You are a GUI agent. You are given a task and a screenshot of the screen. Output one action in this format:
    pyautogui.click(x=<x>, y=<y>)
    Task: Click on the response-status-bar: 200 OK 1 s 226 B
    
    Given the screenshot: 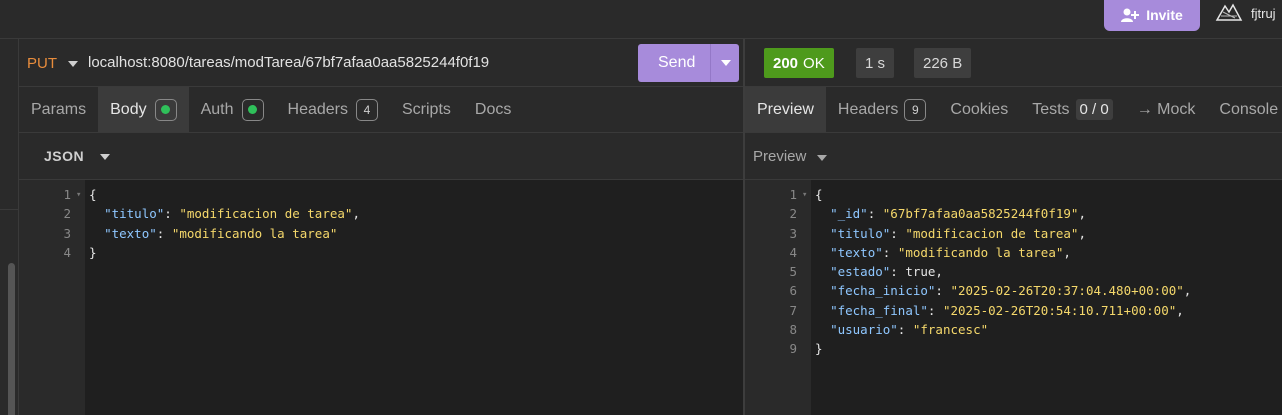 What is the action you would take?
    pyautogui.click(x=1013, y=63)
    